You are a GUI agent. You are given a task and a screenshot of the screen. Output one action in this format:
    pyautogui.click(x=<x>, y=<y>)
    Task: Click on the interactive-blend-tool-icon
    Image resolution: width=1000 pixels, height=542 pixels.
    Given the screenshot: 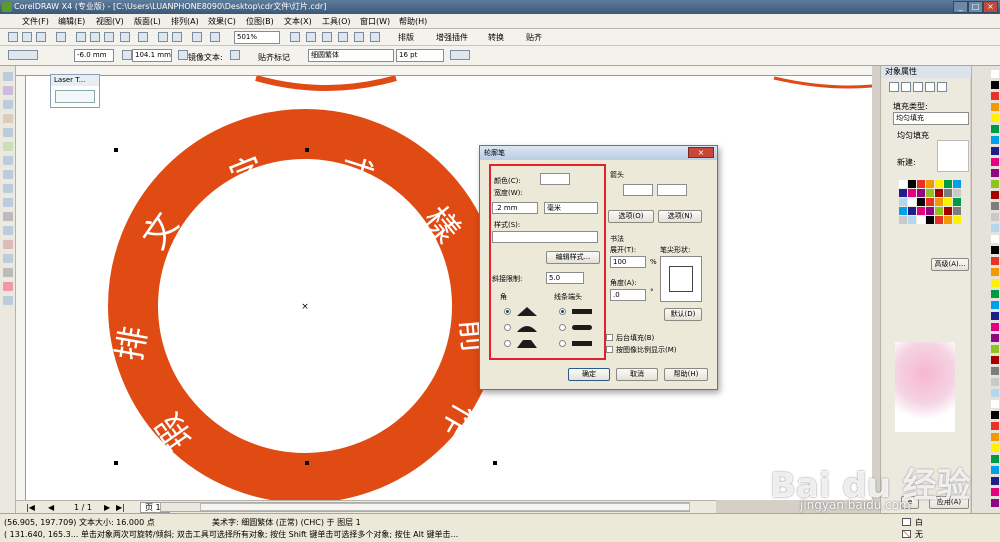 What is the action you would take?
    pyautogui.click(x=8, y=244)
    